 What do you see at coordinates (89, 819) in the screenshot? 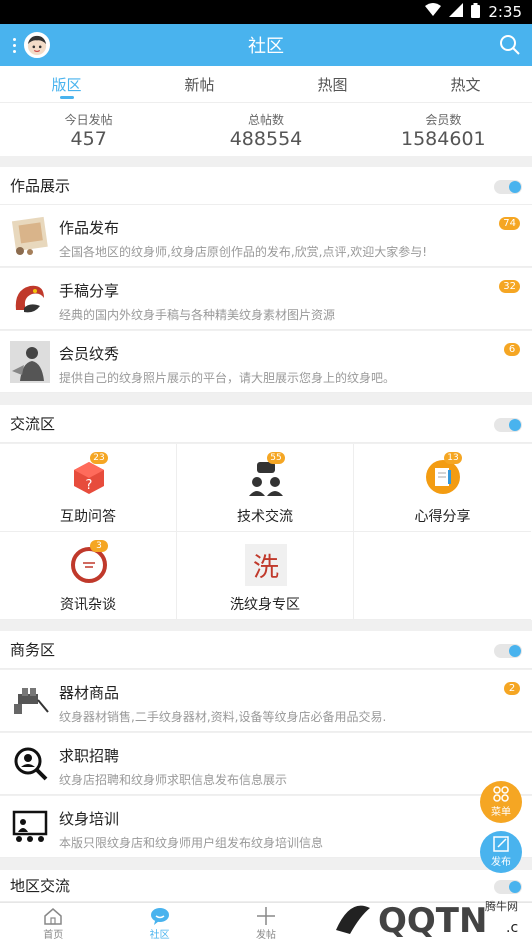
I see `board-name: 纹身培训` at bounding box center [89, 819].